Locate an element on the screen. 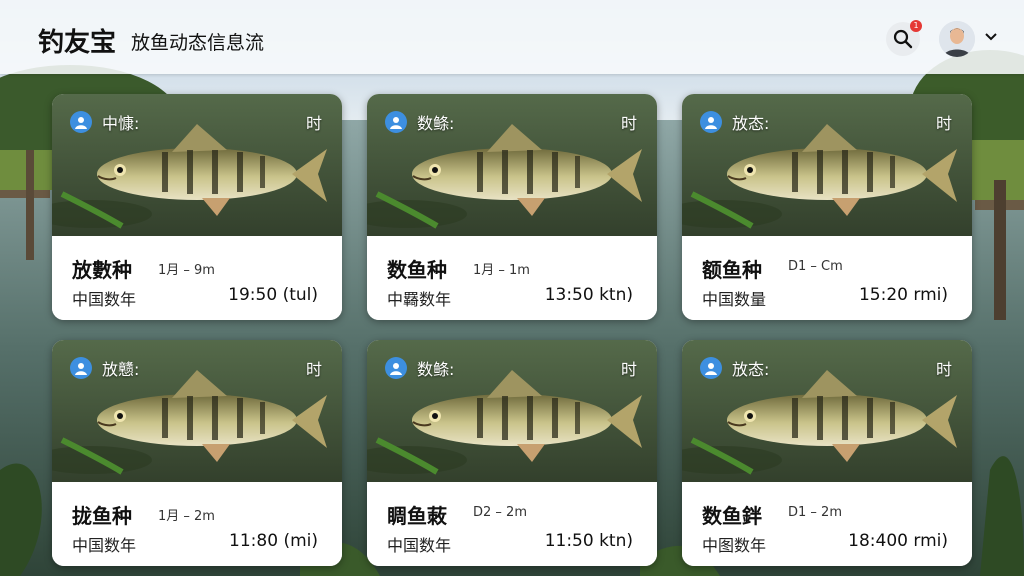 The height and width of the screenshot is (576, 1024). fish-species-title: 放數种 is located at coordinates (102, 270).